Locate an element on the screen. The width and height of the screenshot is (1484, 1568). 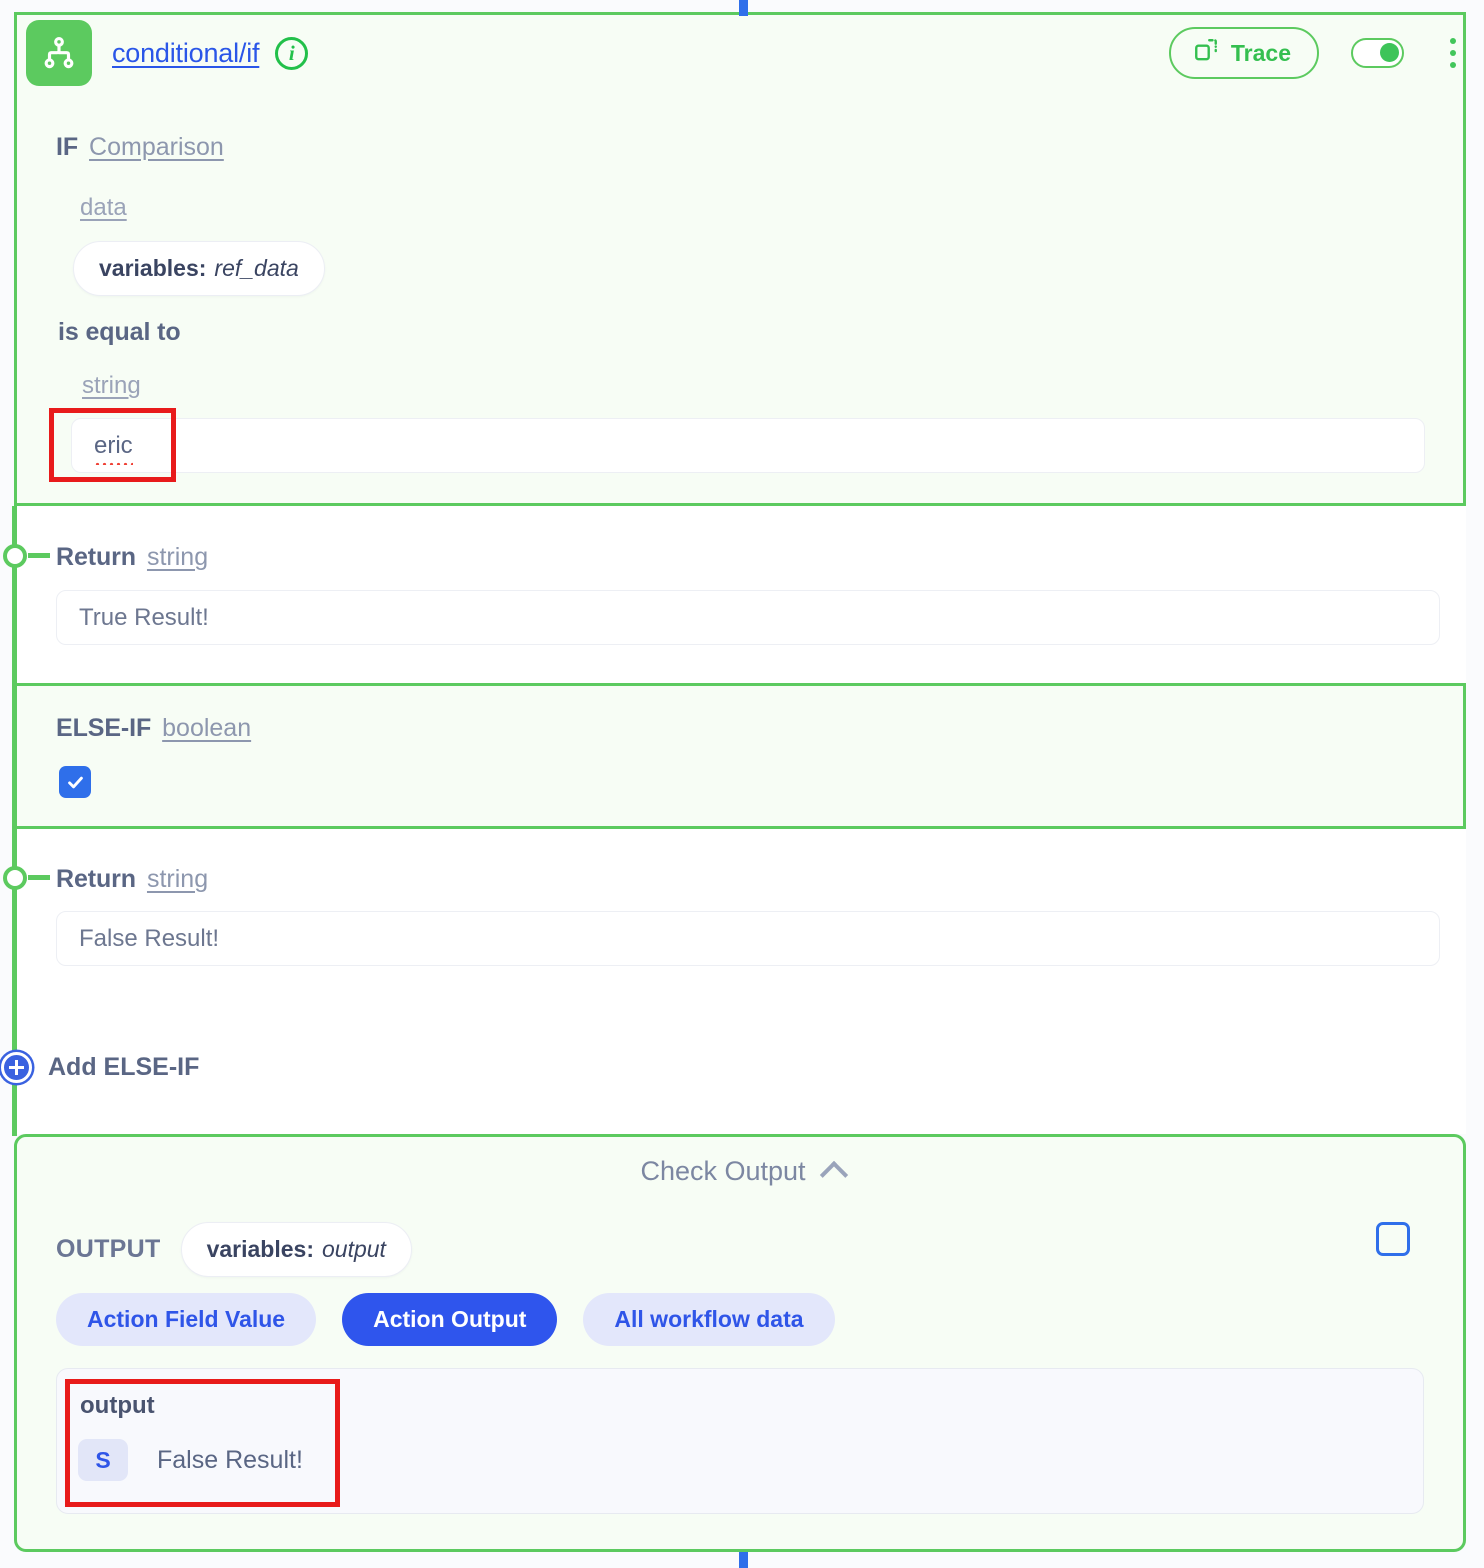
trace-button: Trace is located at coordinates (1243, 53).